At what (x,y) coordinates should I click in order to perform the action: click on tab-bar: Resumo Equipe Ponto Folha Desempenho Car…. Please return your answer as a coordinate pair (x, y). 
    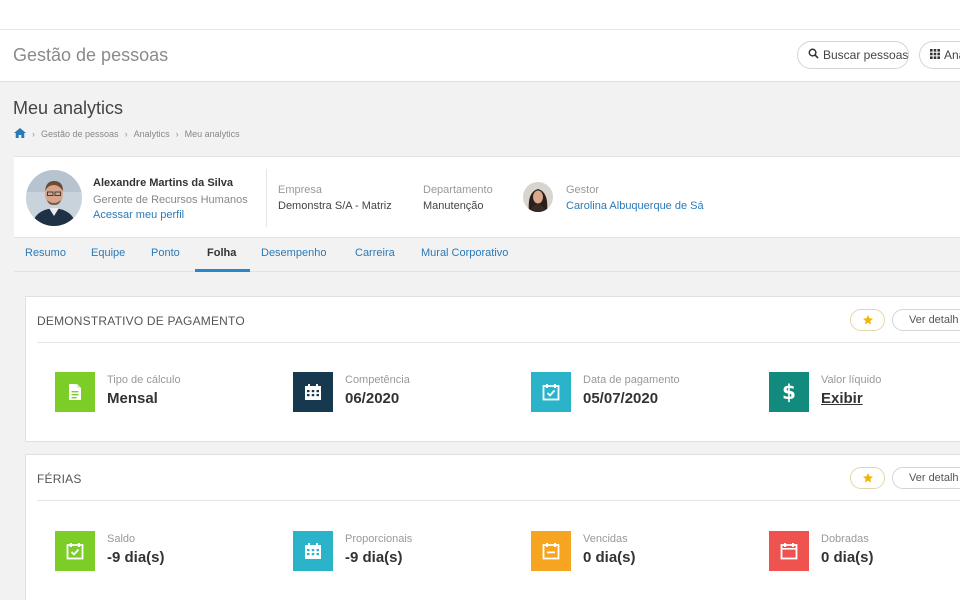
    Looking at the image, I should click on (487, 255).